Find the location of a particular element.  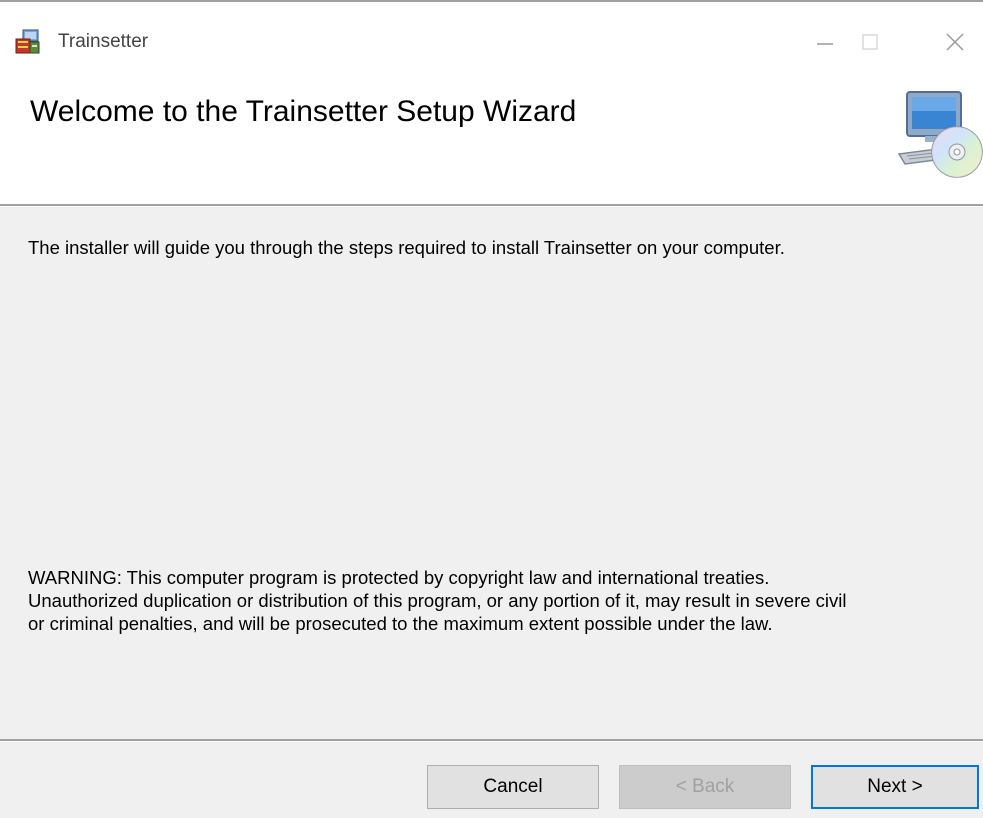

title-bar-edge is located at coordinates (491, 7).